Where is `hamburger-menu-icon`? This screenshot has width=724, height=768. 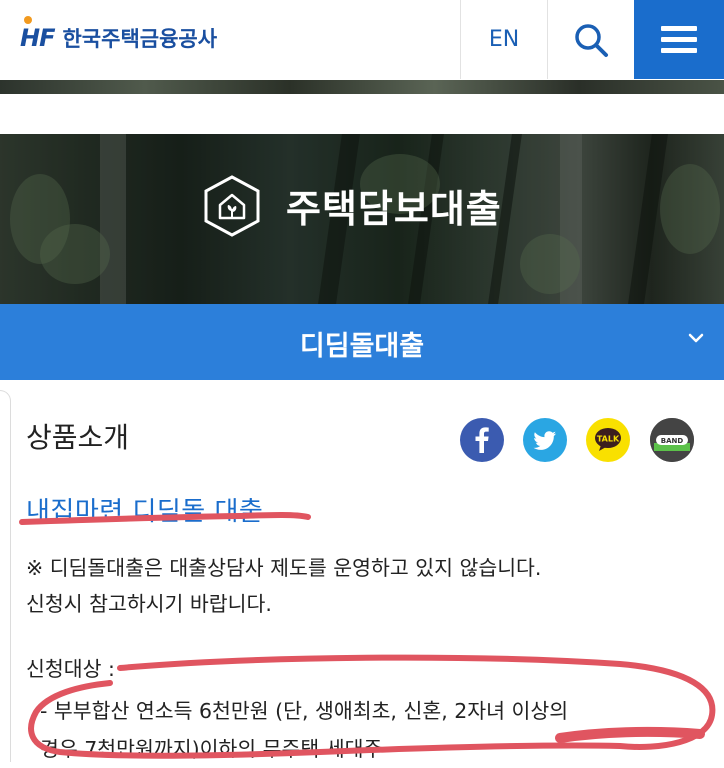
hamburger-menu-icon is located at coordinates (679, 39).